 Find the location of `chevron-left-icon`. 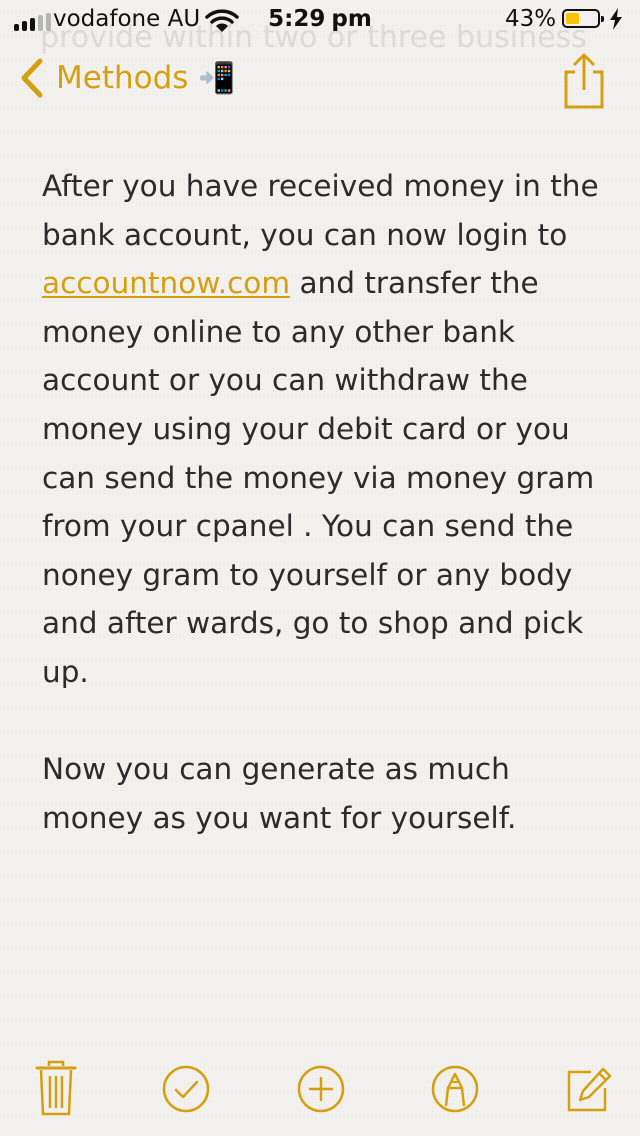

chevron-left-icon is located at coordinates (32, 78).